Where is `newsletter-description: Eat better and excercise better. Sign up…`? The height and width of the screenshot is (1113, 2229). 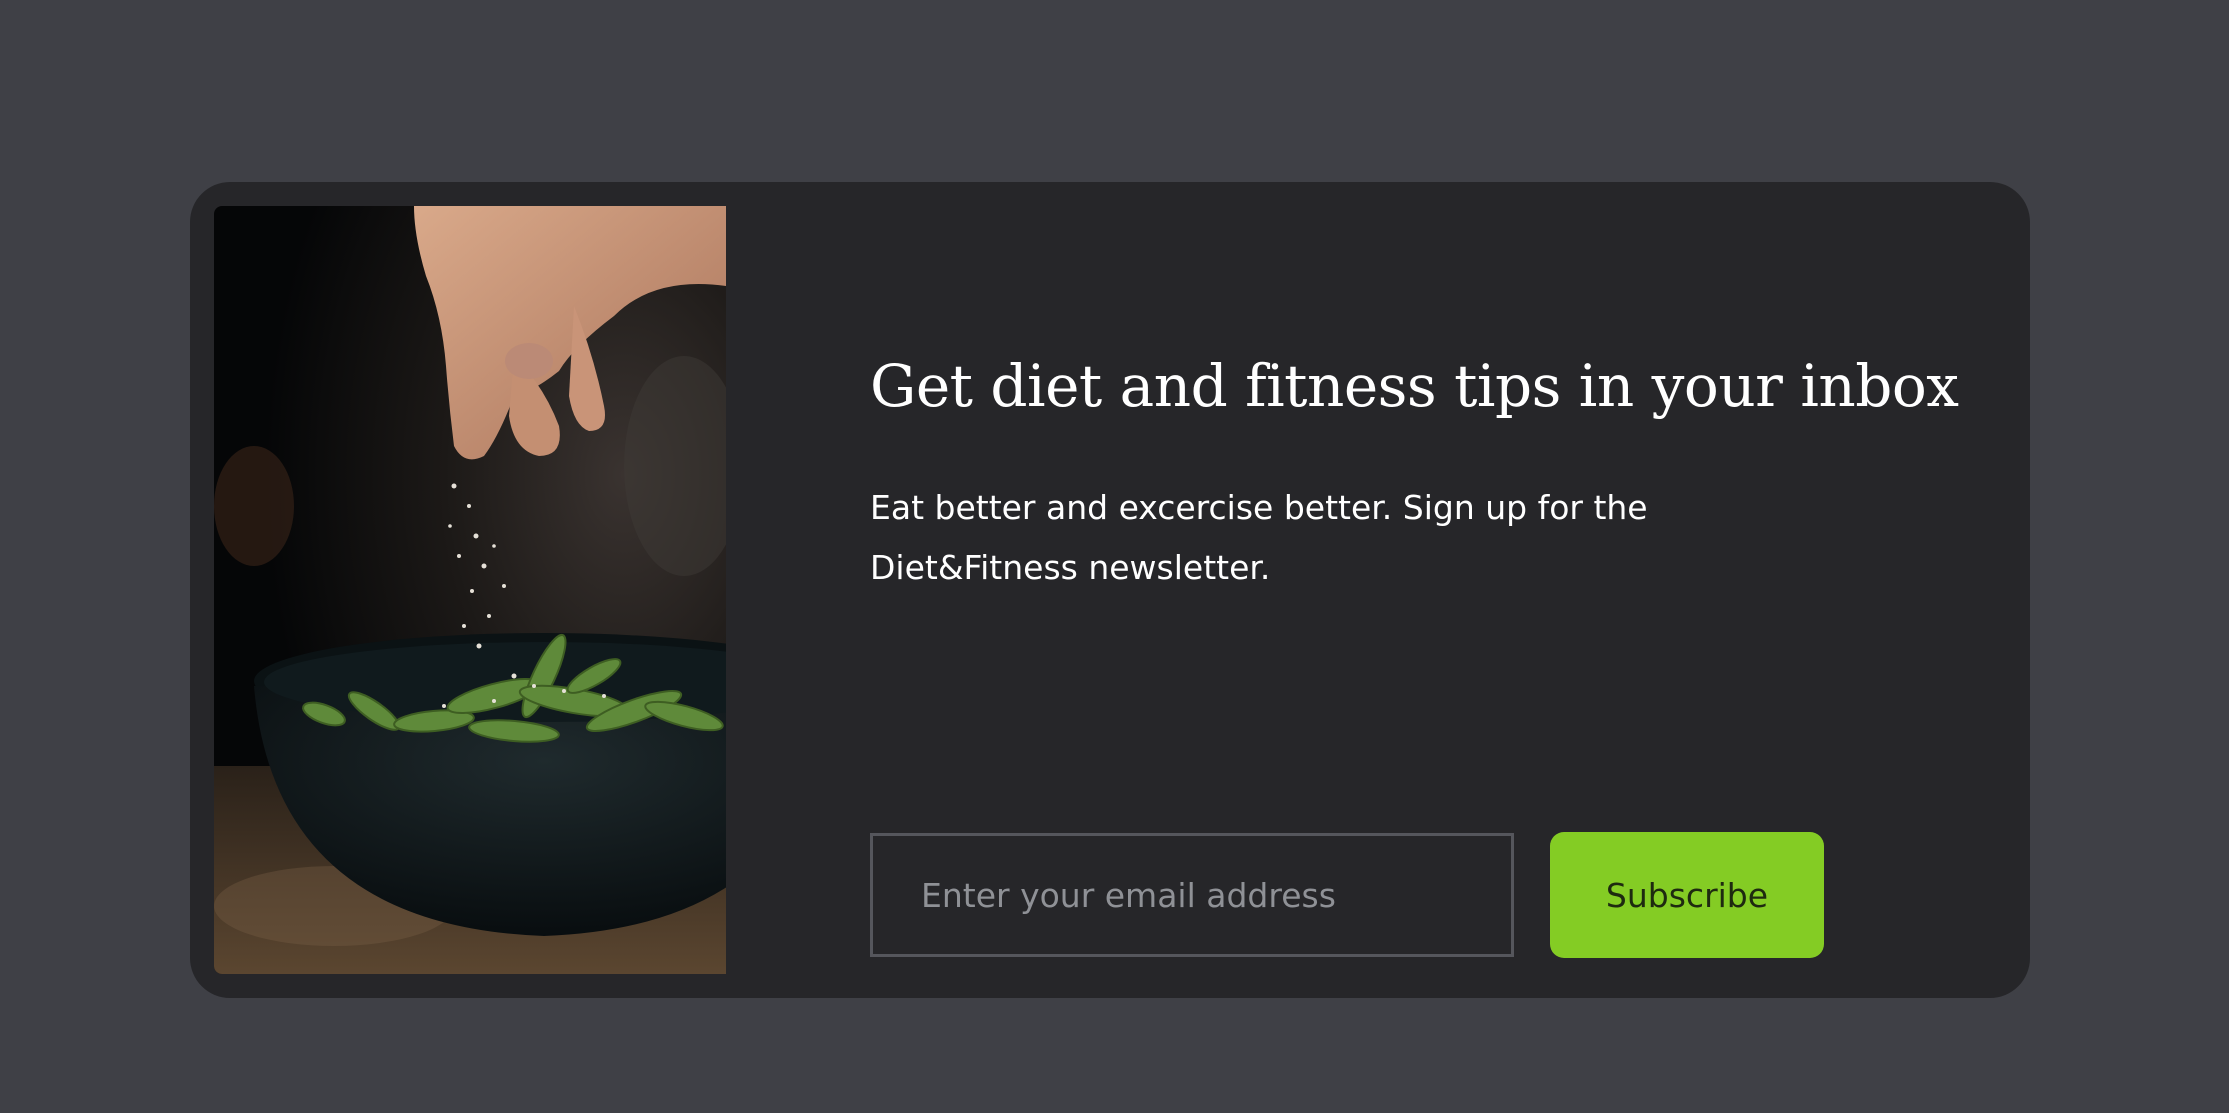
newsletter-description: Eat better and excercise better. Sign up… is located at coordinates (1259, 537).